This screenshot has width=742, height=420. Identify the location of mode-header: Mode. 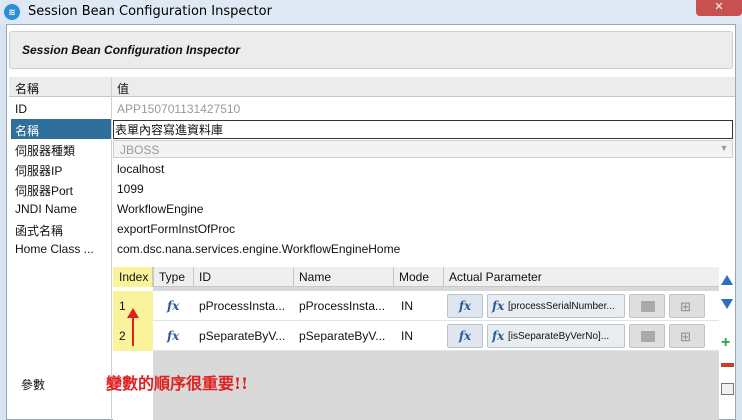
(414, 277).